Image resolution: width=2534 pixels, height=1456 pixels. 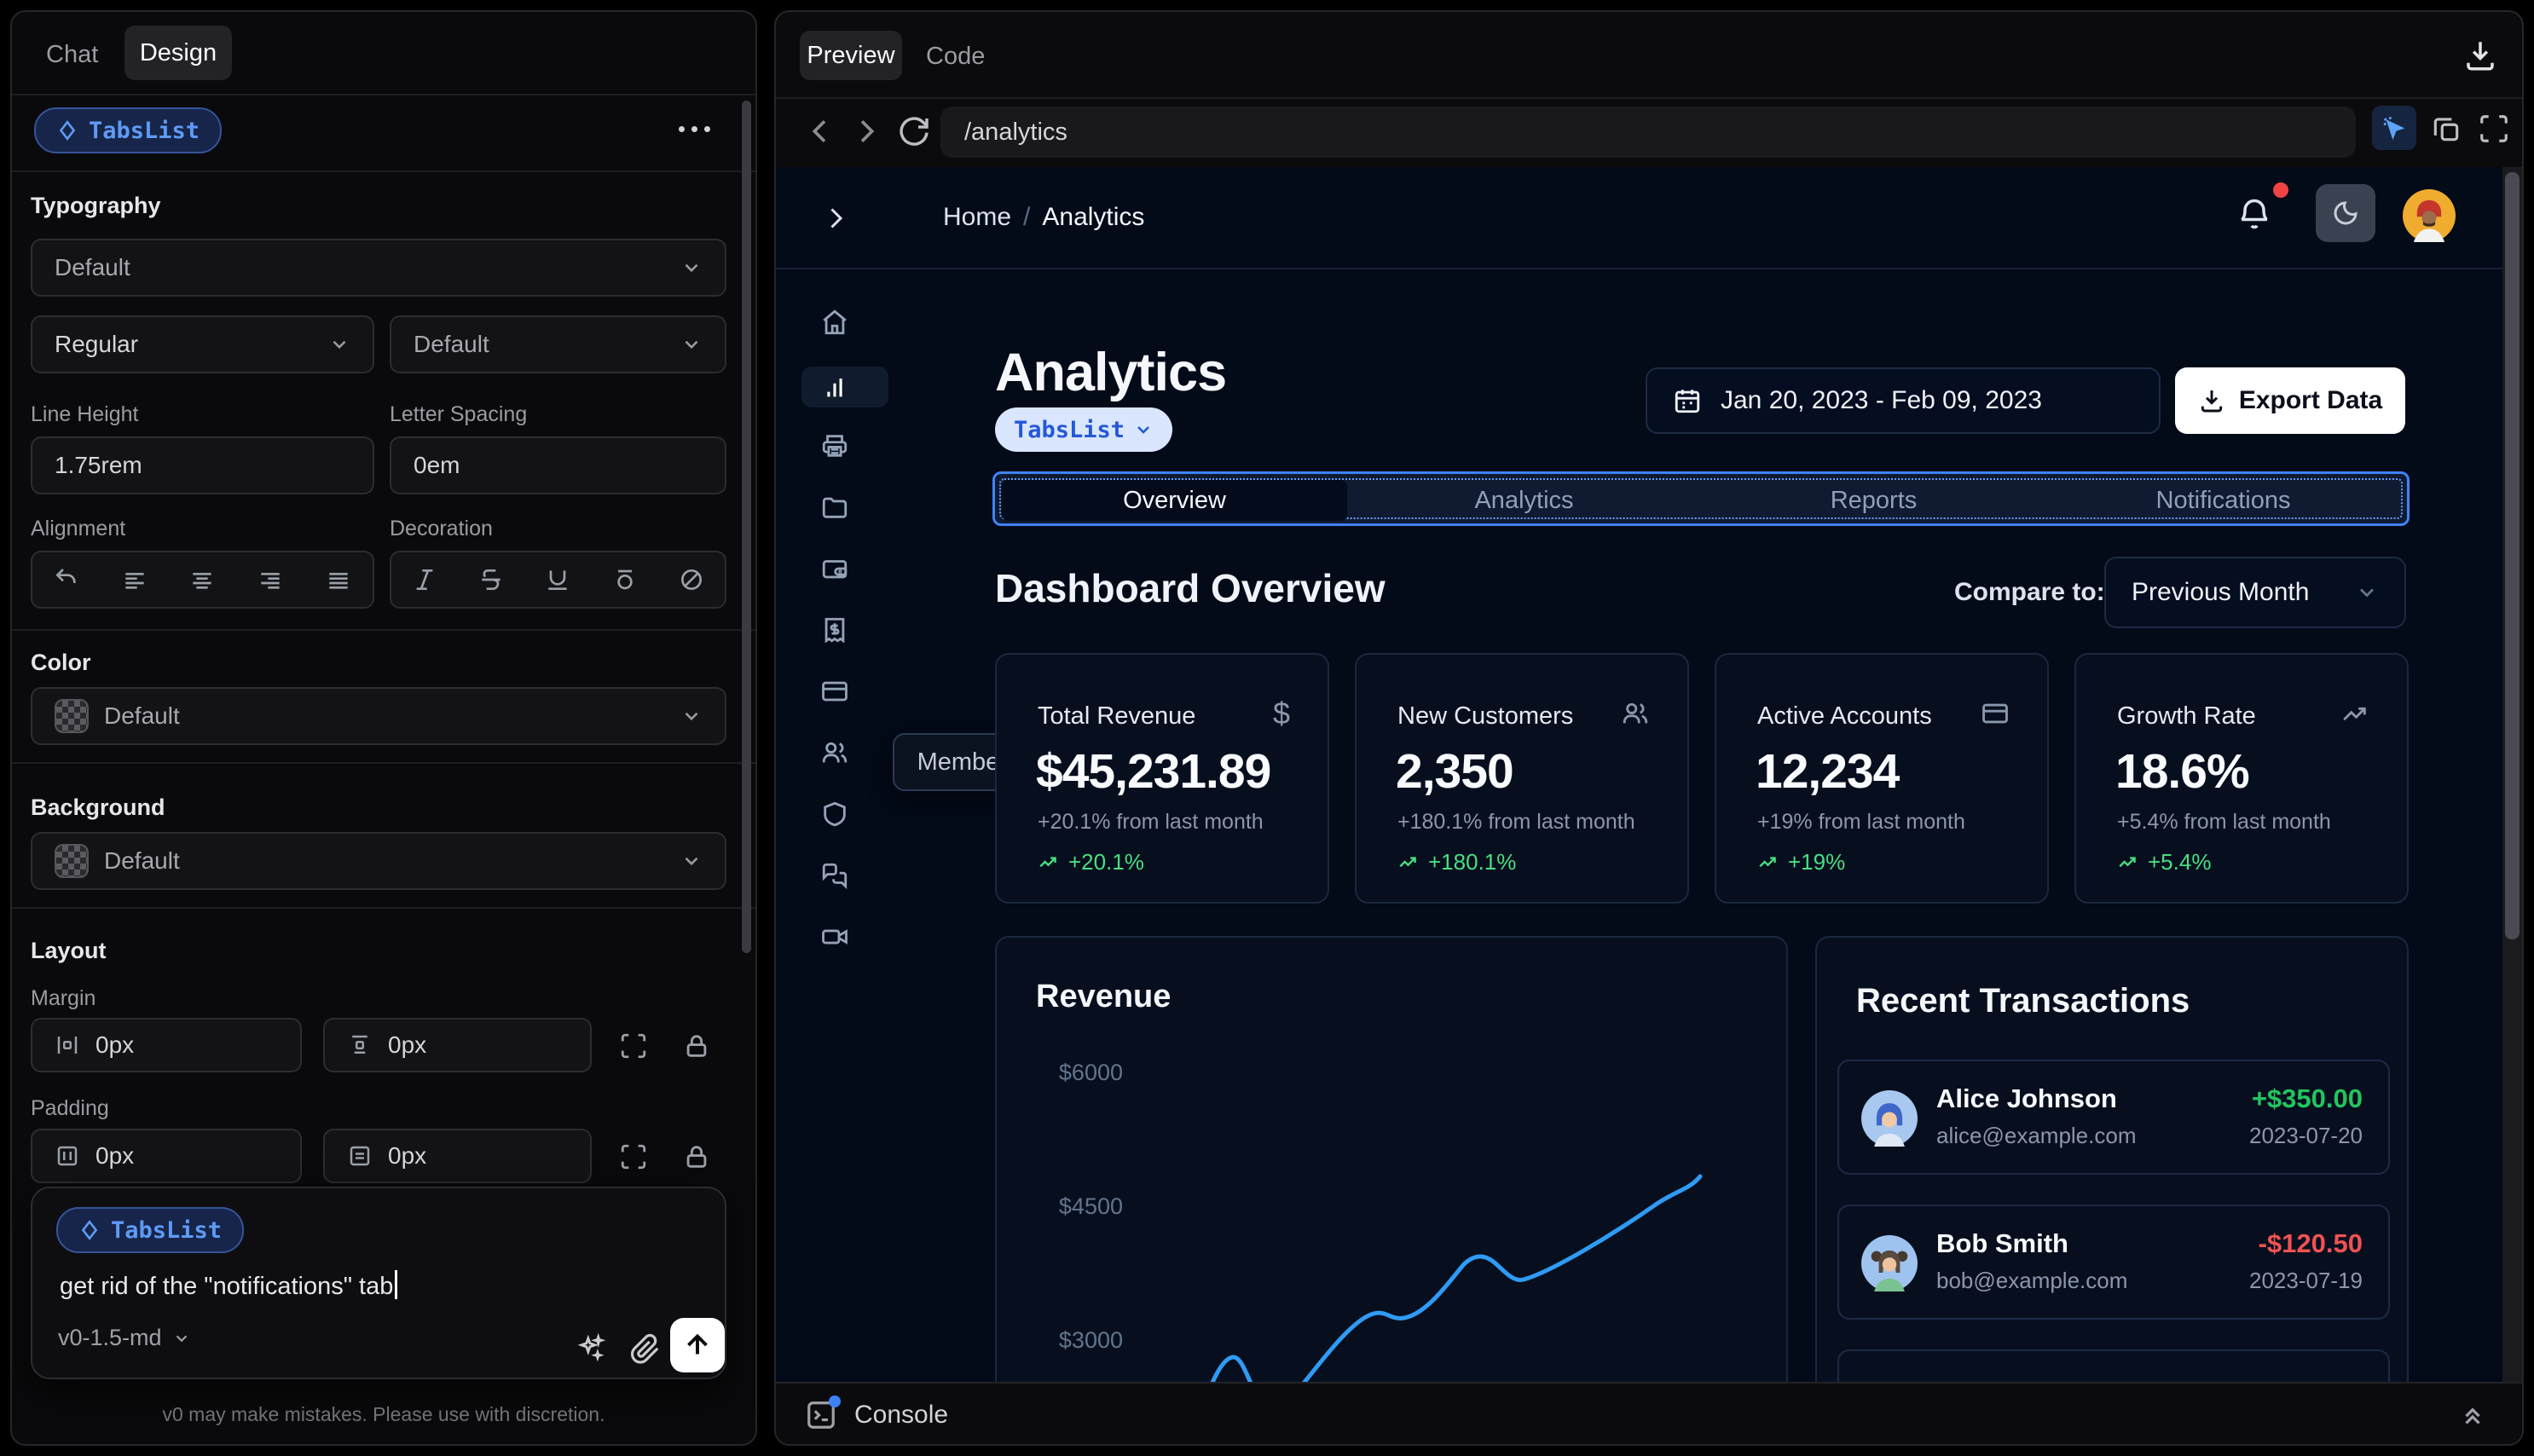 I want to click on tab-design: Design, so click(x=178, y=53).